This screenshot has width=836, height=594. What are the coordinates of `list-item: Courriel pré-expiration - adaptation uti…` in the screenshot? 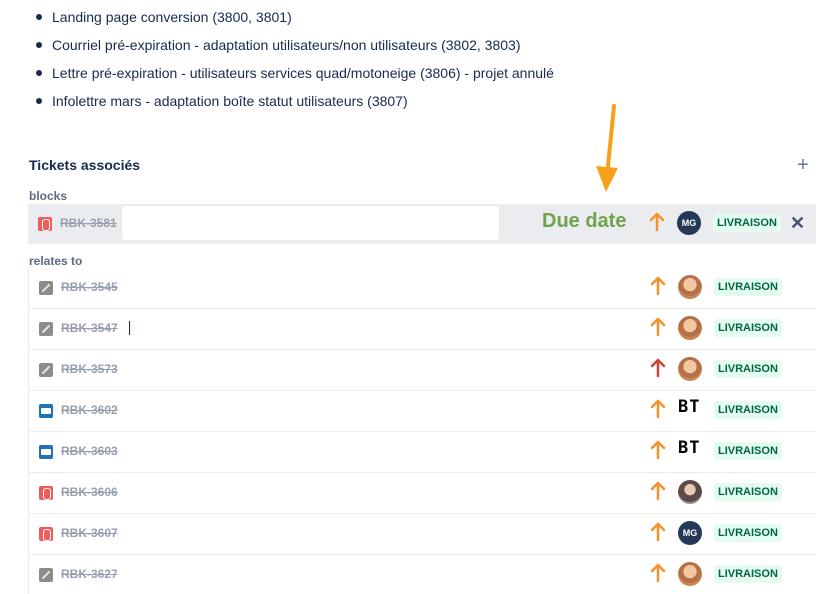 It's located at (294, 48).